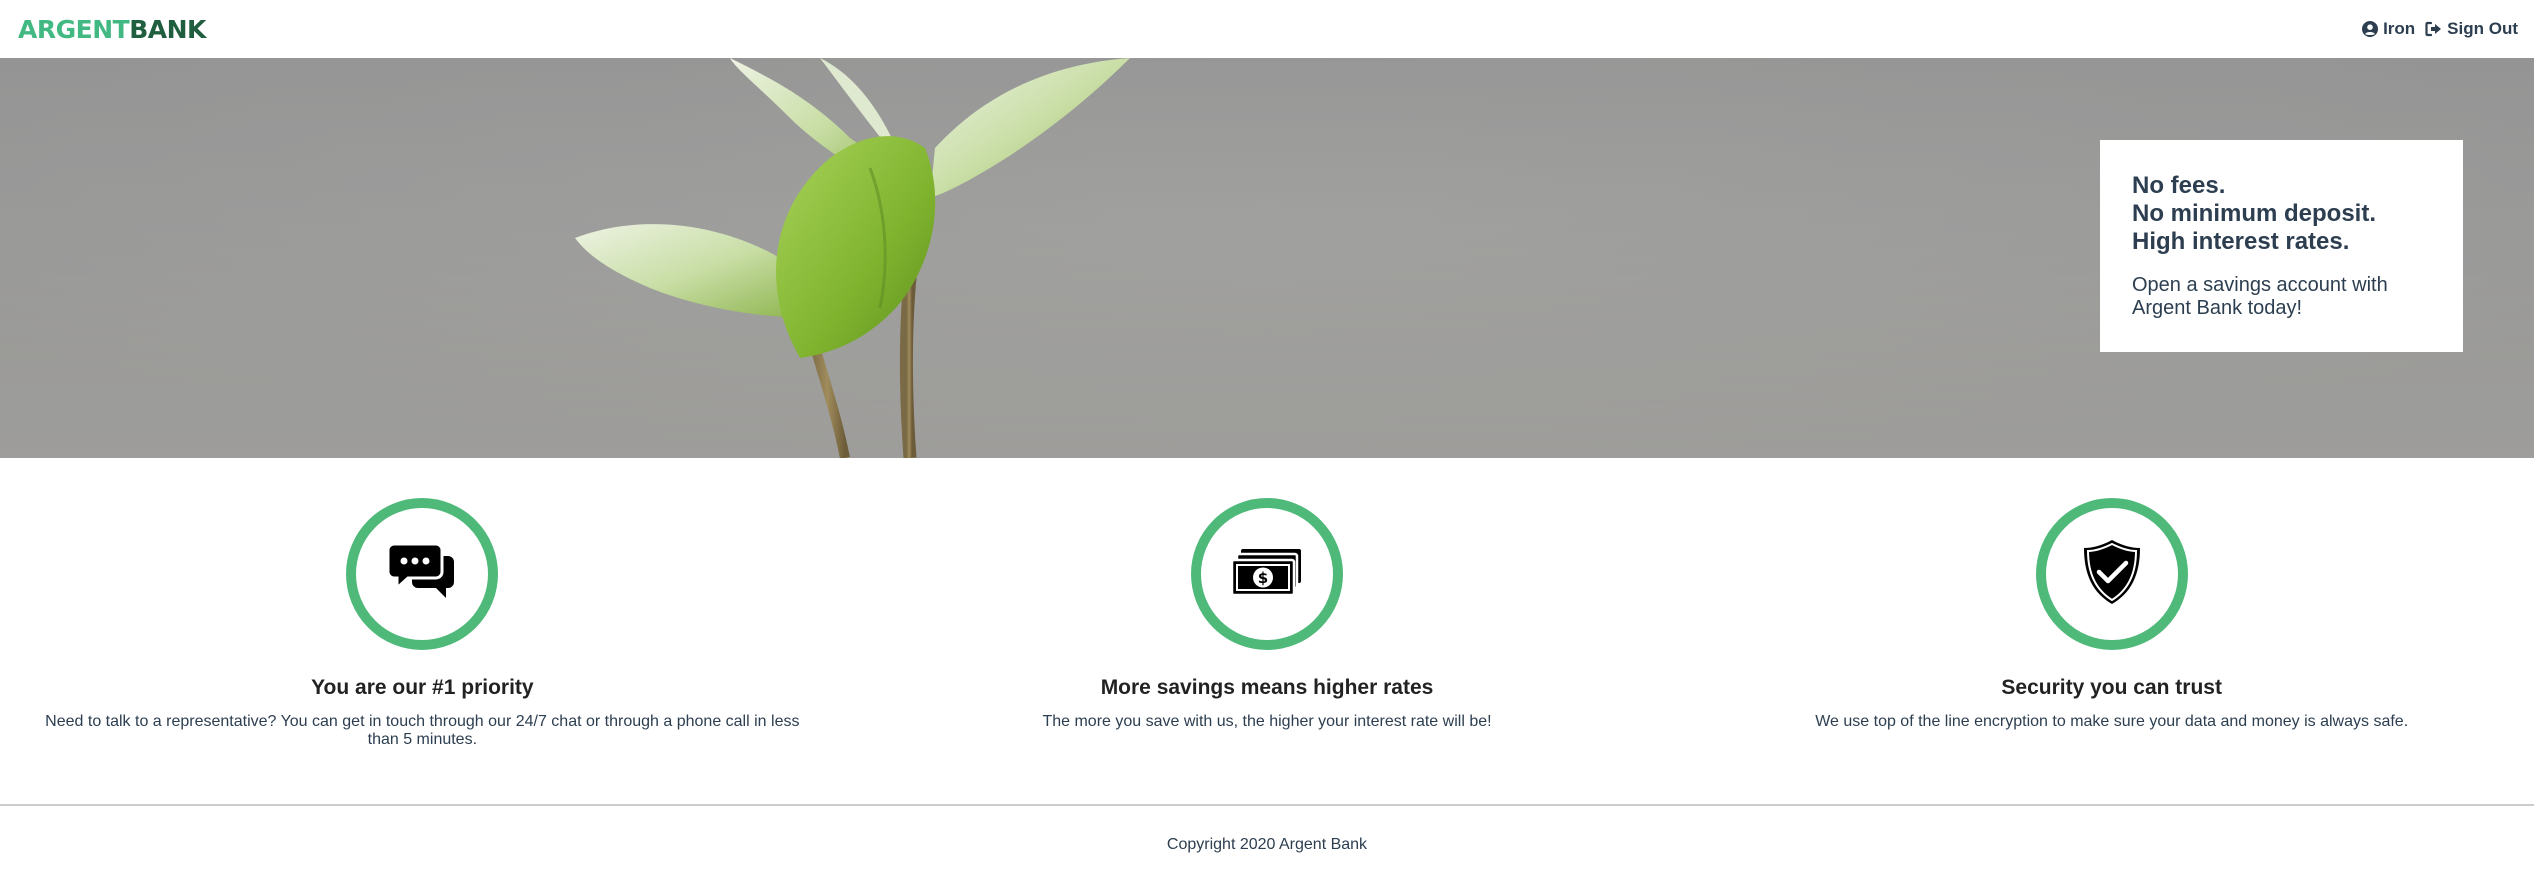 This screenshot has height=880, width=2534. I want to click on money-icon: $, so click(1266, 574).